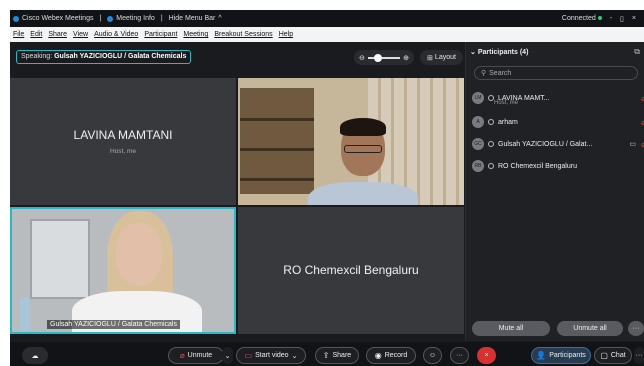 The width and height of the screenshot is (644, 366). Describe the element at coordinates (478, 166) in the screenshot. I see `avatar: RB` at that location.